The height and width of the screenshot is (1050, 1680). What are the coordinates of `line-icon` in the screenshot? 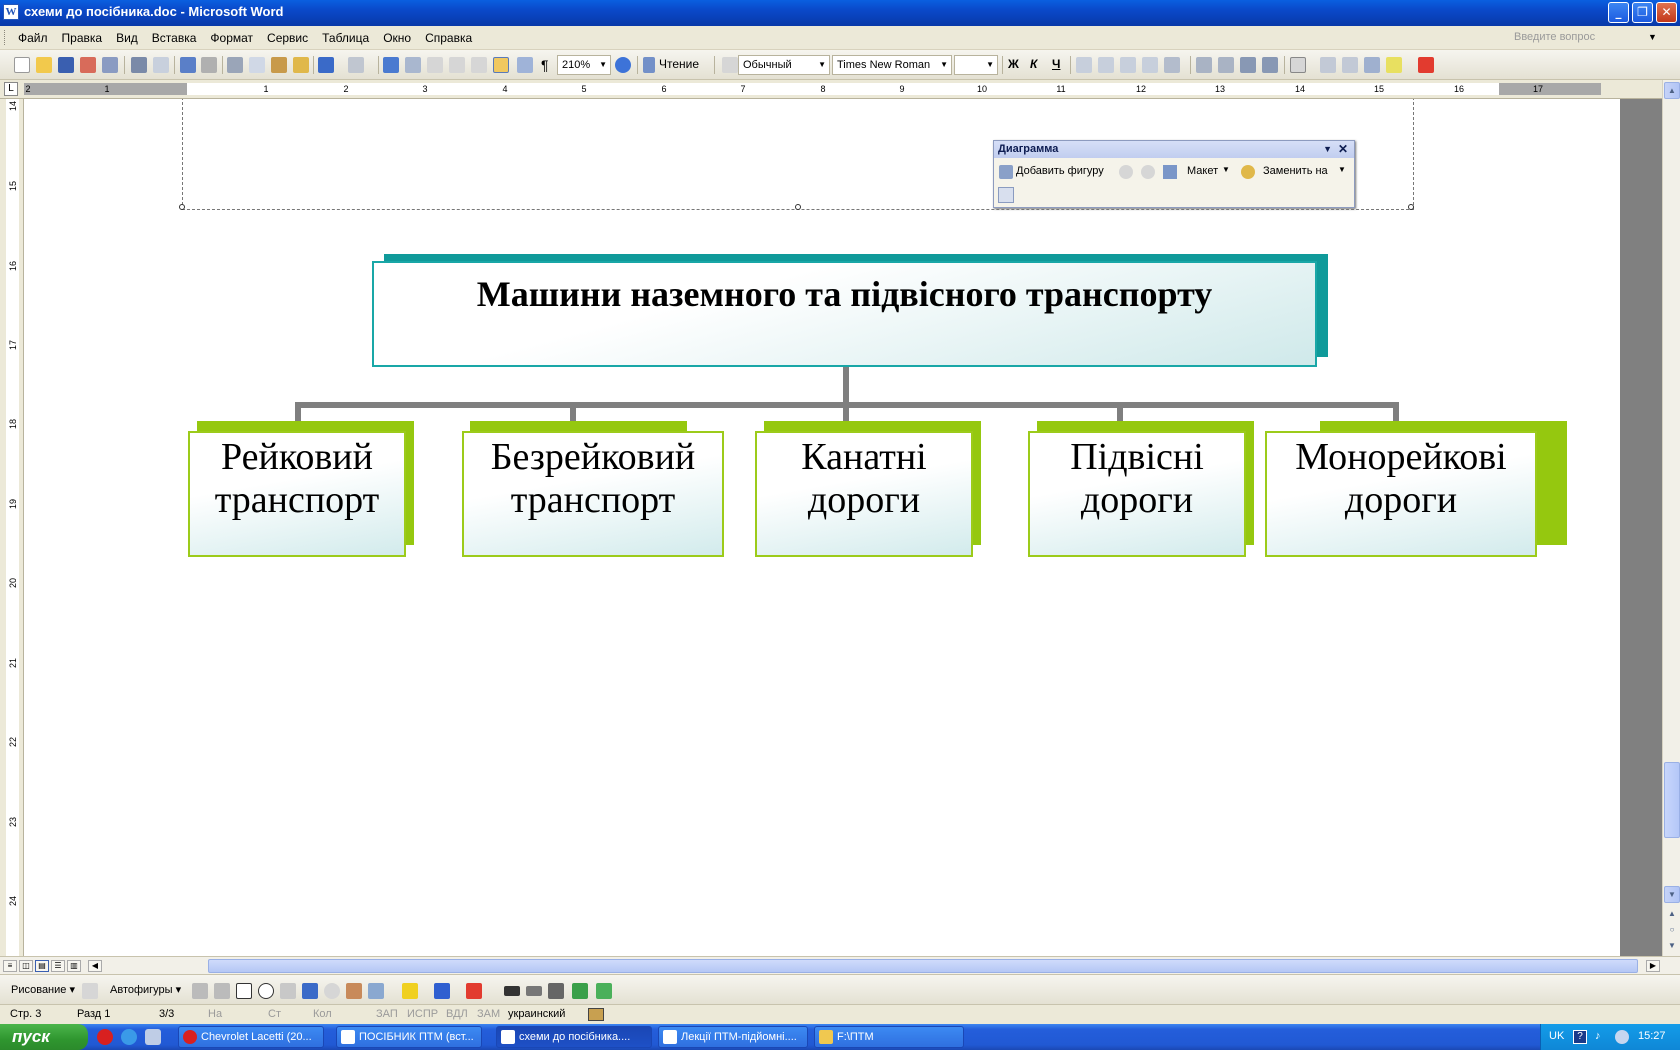 It's located at (200, 991).